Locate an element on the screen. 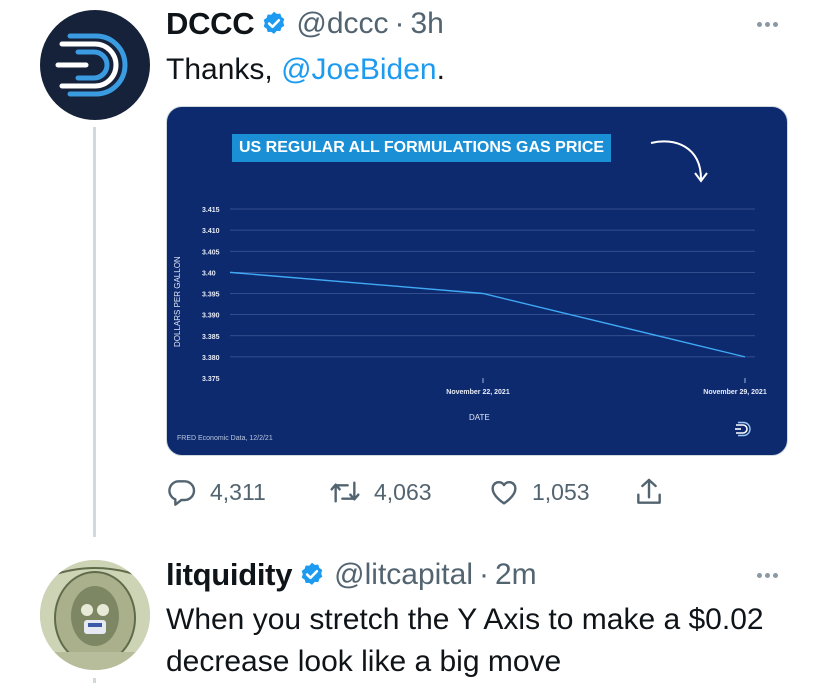 The height and width of the screenshot is (683, 828). retweet-icon is located at coordinates (345, 492).